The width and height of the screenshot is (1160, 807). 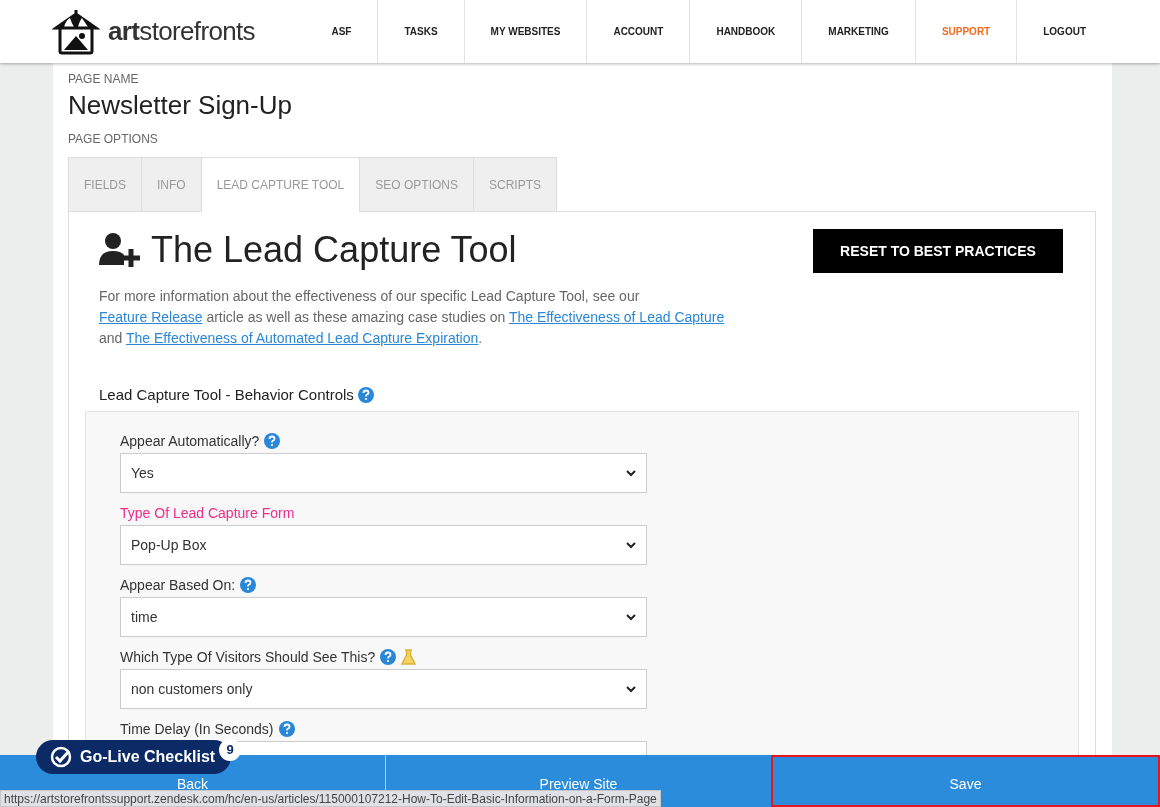 What do you see at coordinates (341, 31) in the screenshot?
I see `nav-link: ASF` at bounding box center [341, 31].